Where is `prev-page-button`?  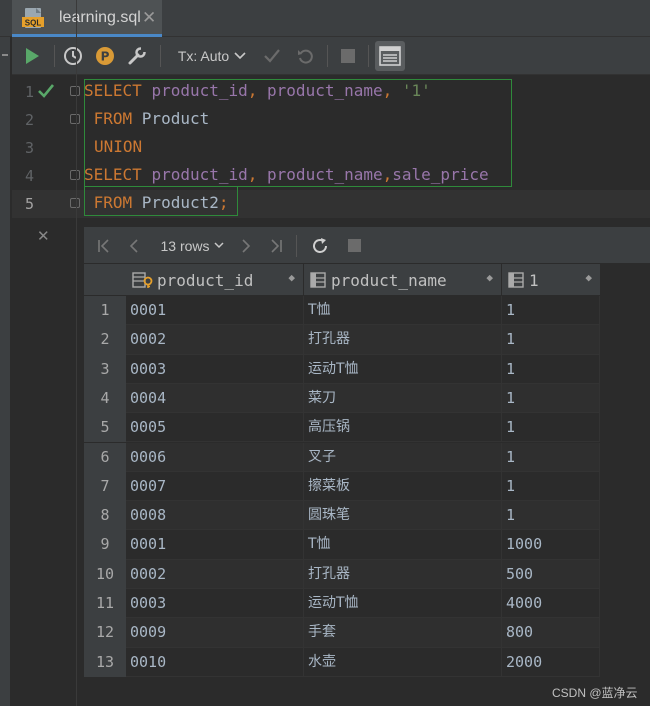 prev-page-button is located at coordinates (134, 245).